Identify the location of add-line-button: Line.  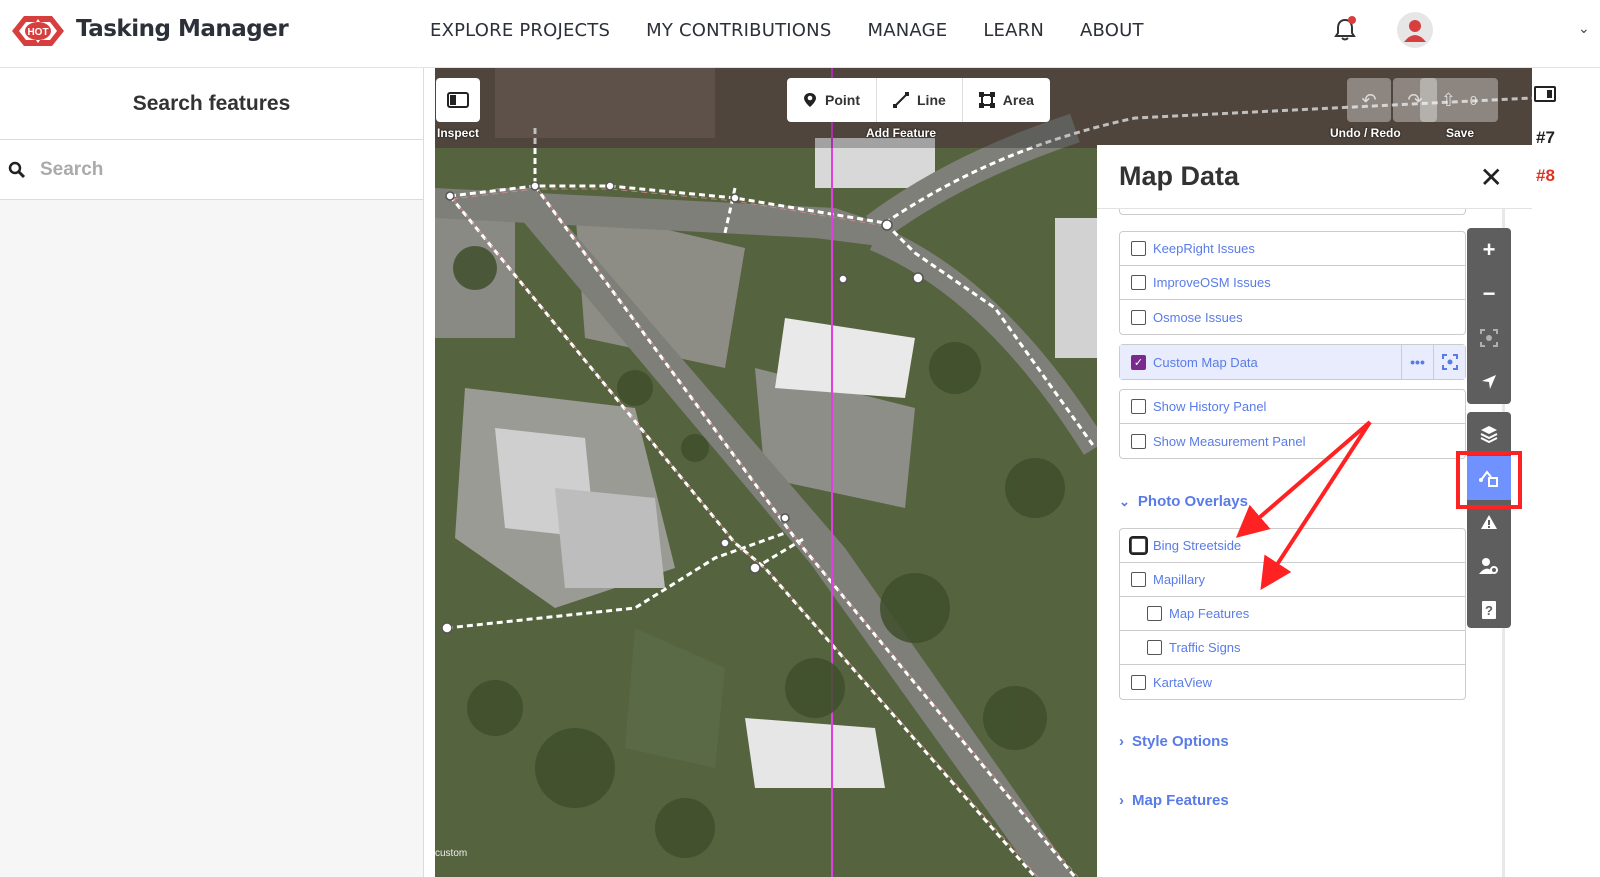
(920, 100).